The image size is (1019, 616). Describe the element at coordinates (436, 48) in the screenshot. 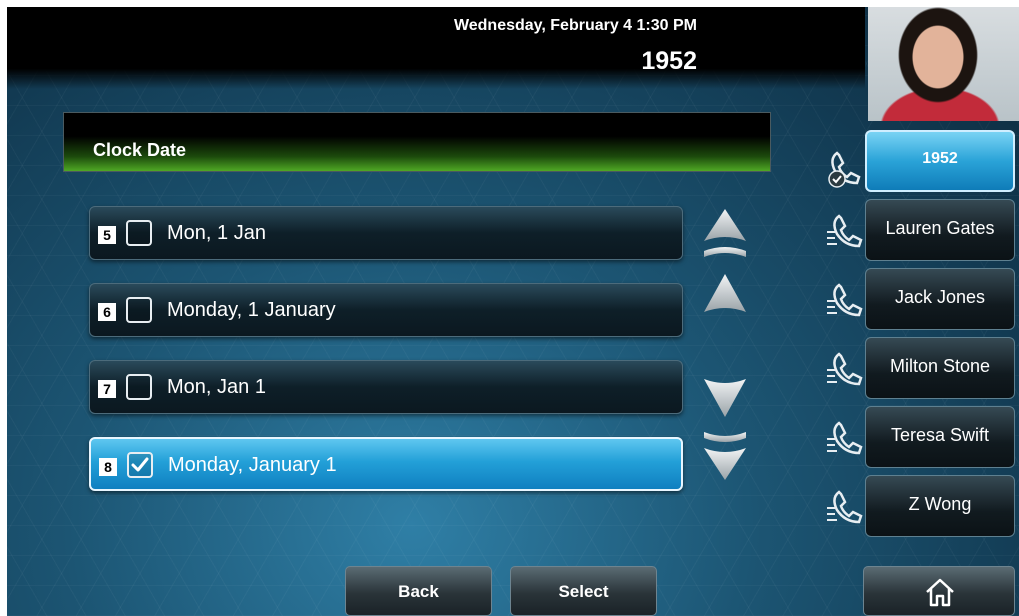

I see `status-bar: Wednesday, February 4 1:30 PM 1952` at that location.